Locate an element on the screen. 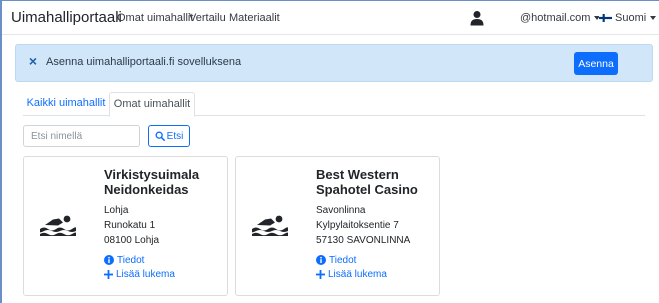 The image size is (659, 303). hall-postal: 08100 Lohja is located at coordinates (132, 240).